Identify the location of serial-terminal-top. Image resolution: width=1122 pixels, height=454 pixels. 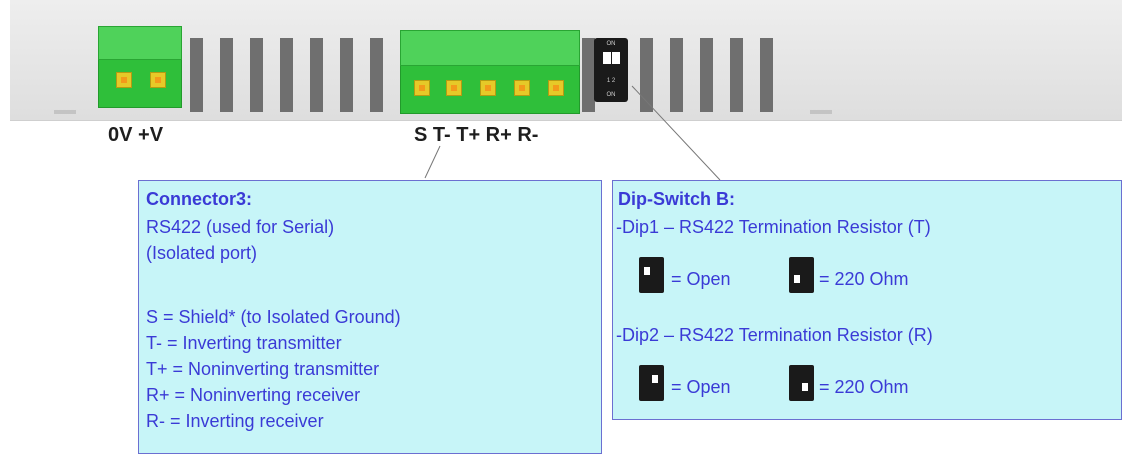
(490, 48).